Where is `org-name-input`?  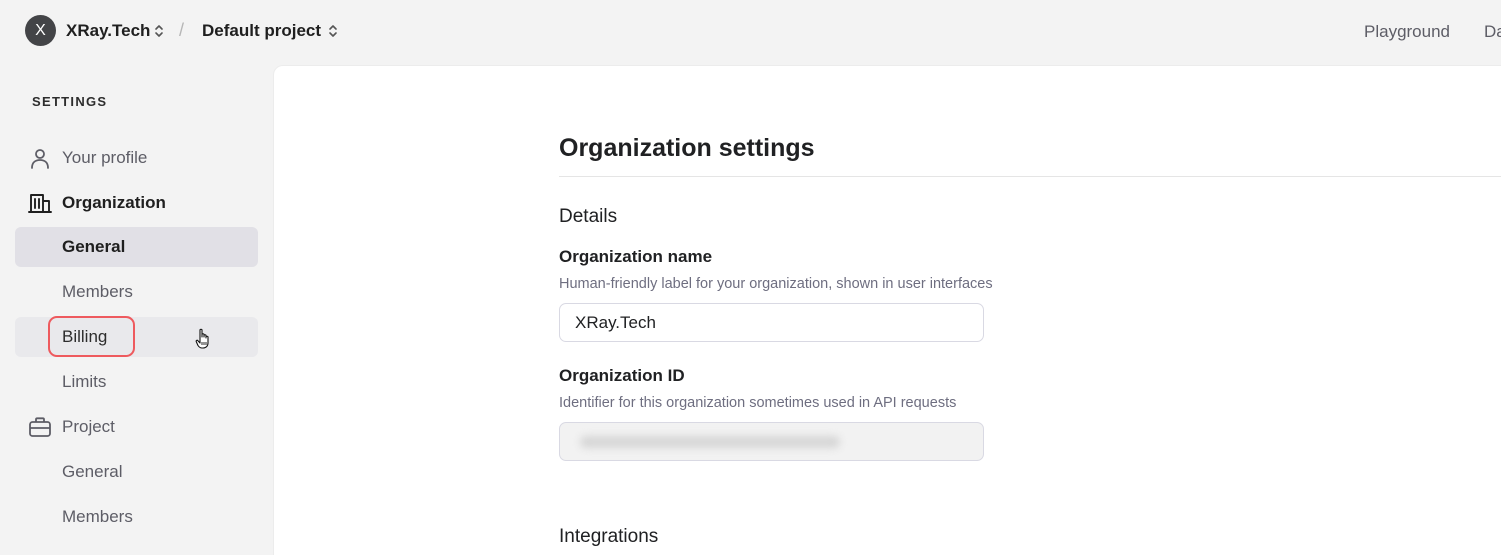
org-name-input is located at coordinates (771, 322).